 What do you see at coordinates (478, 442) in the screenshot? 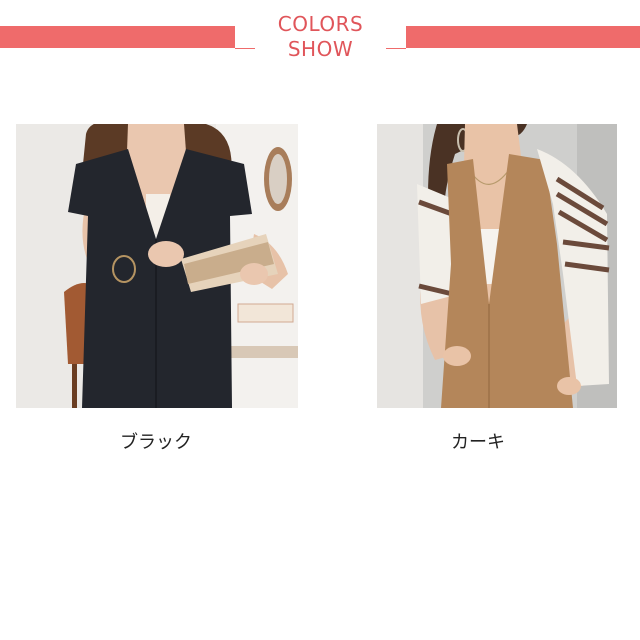
I see `variant-label-khaki: カーキ` at bounding box center [478, 442].